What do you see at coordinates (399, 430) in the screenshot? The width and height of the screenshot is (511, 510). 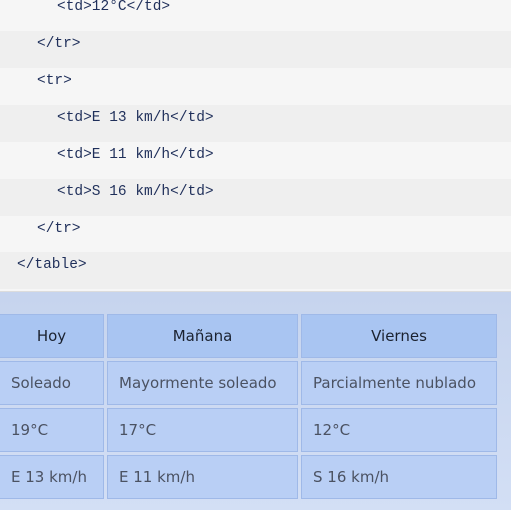 I see `table-cell: 12°C` at bounding box center [399, 430].